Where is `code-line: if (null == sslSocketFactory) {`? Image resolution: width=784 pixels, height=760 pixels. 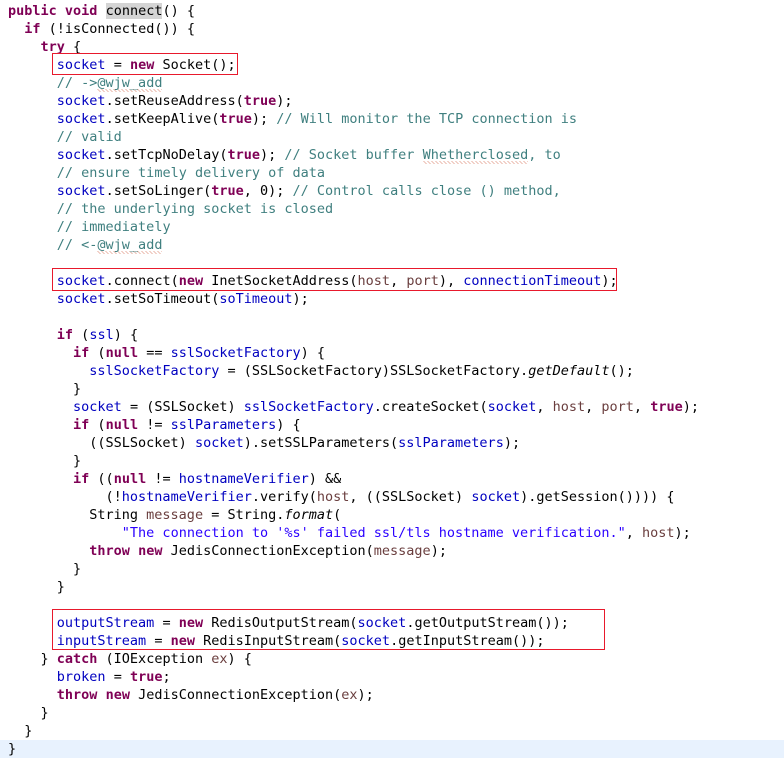
code-line: if (null == sslSocketFactory) { is located at coordinates (392, 353).